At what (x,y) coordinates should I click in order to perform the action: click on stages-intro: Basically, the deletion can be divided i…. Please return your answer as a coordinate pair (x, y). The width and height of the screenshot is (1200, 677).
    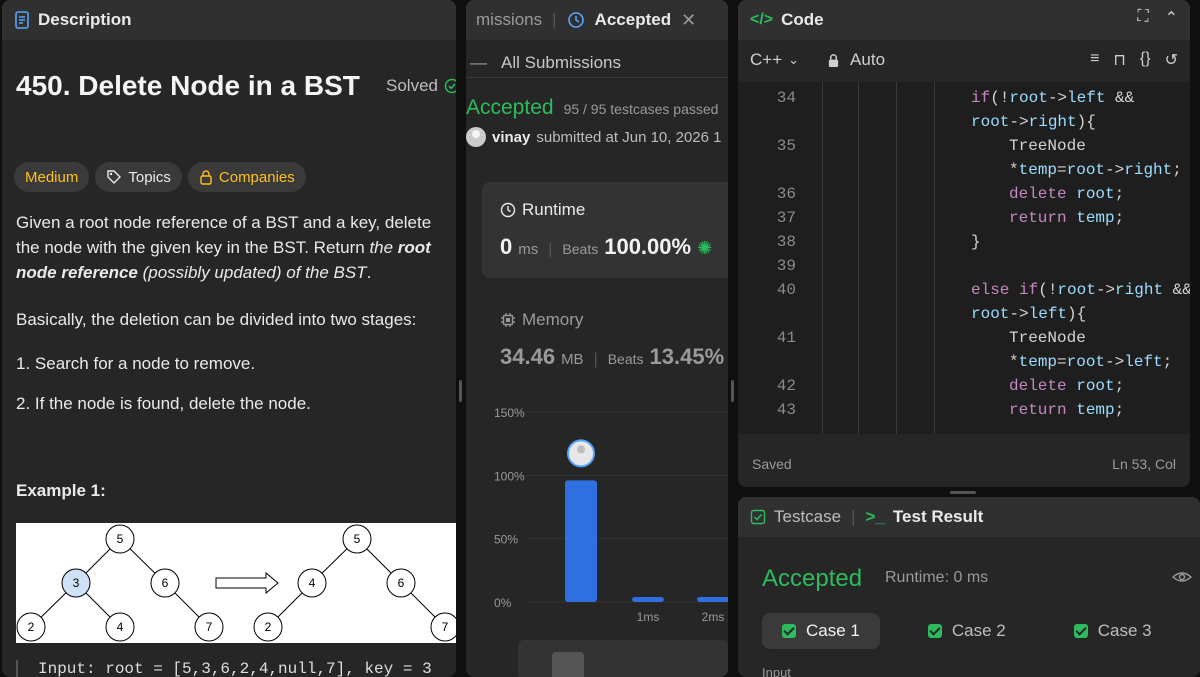
    Looking at the image, I should click on (216, 319).